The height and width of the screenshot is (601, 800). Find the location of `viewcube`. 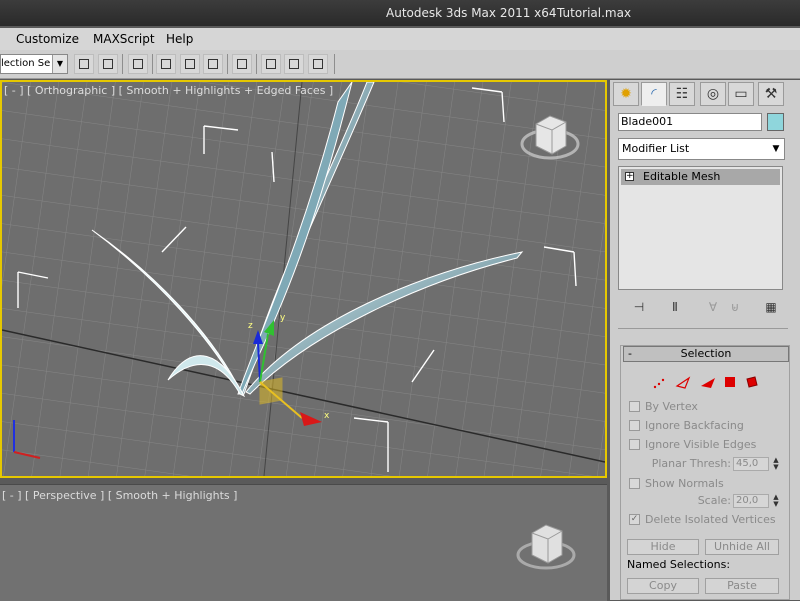

viewcube is located at coordinates (546, 547).